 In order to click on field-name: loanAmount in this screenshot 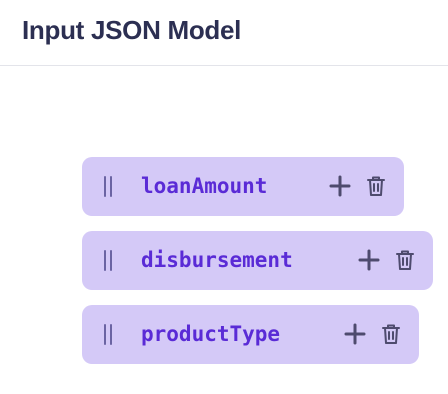, I will do `click(204, 186)`.